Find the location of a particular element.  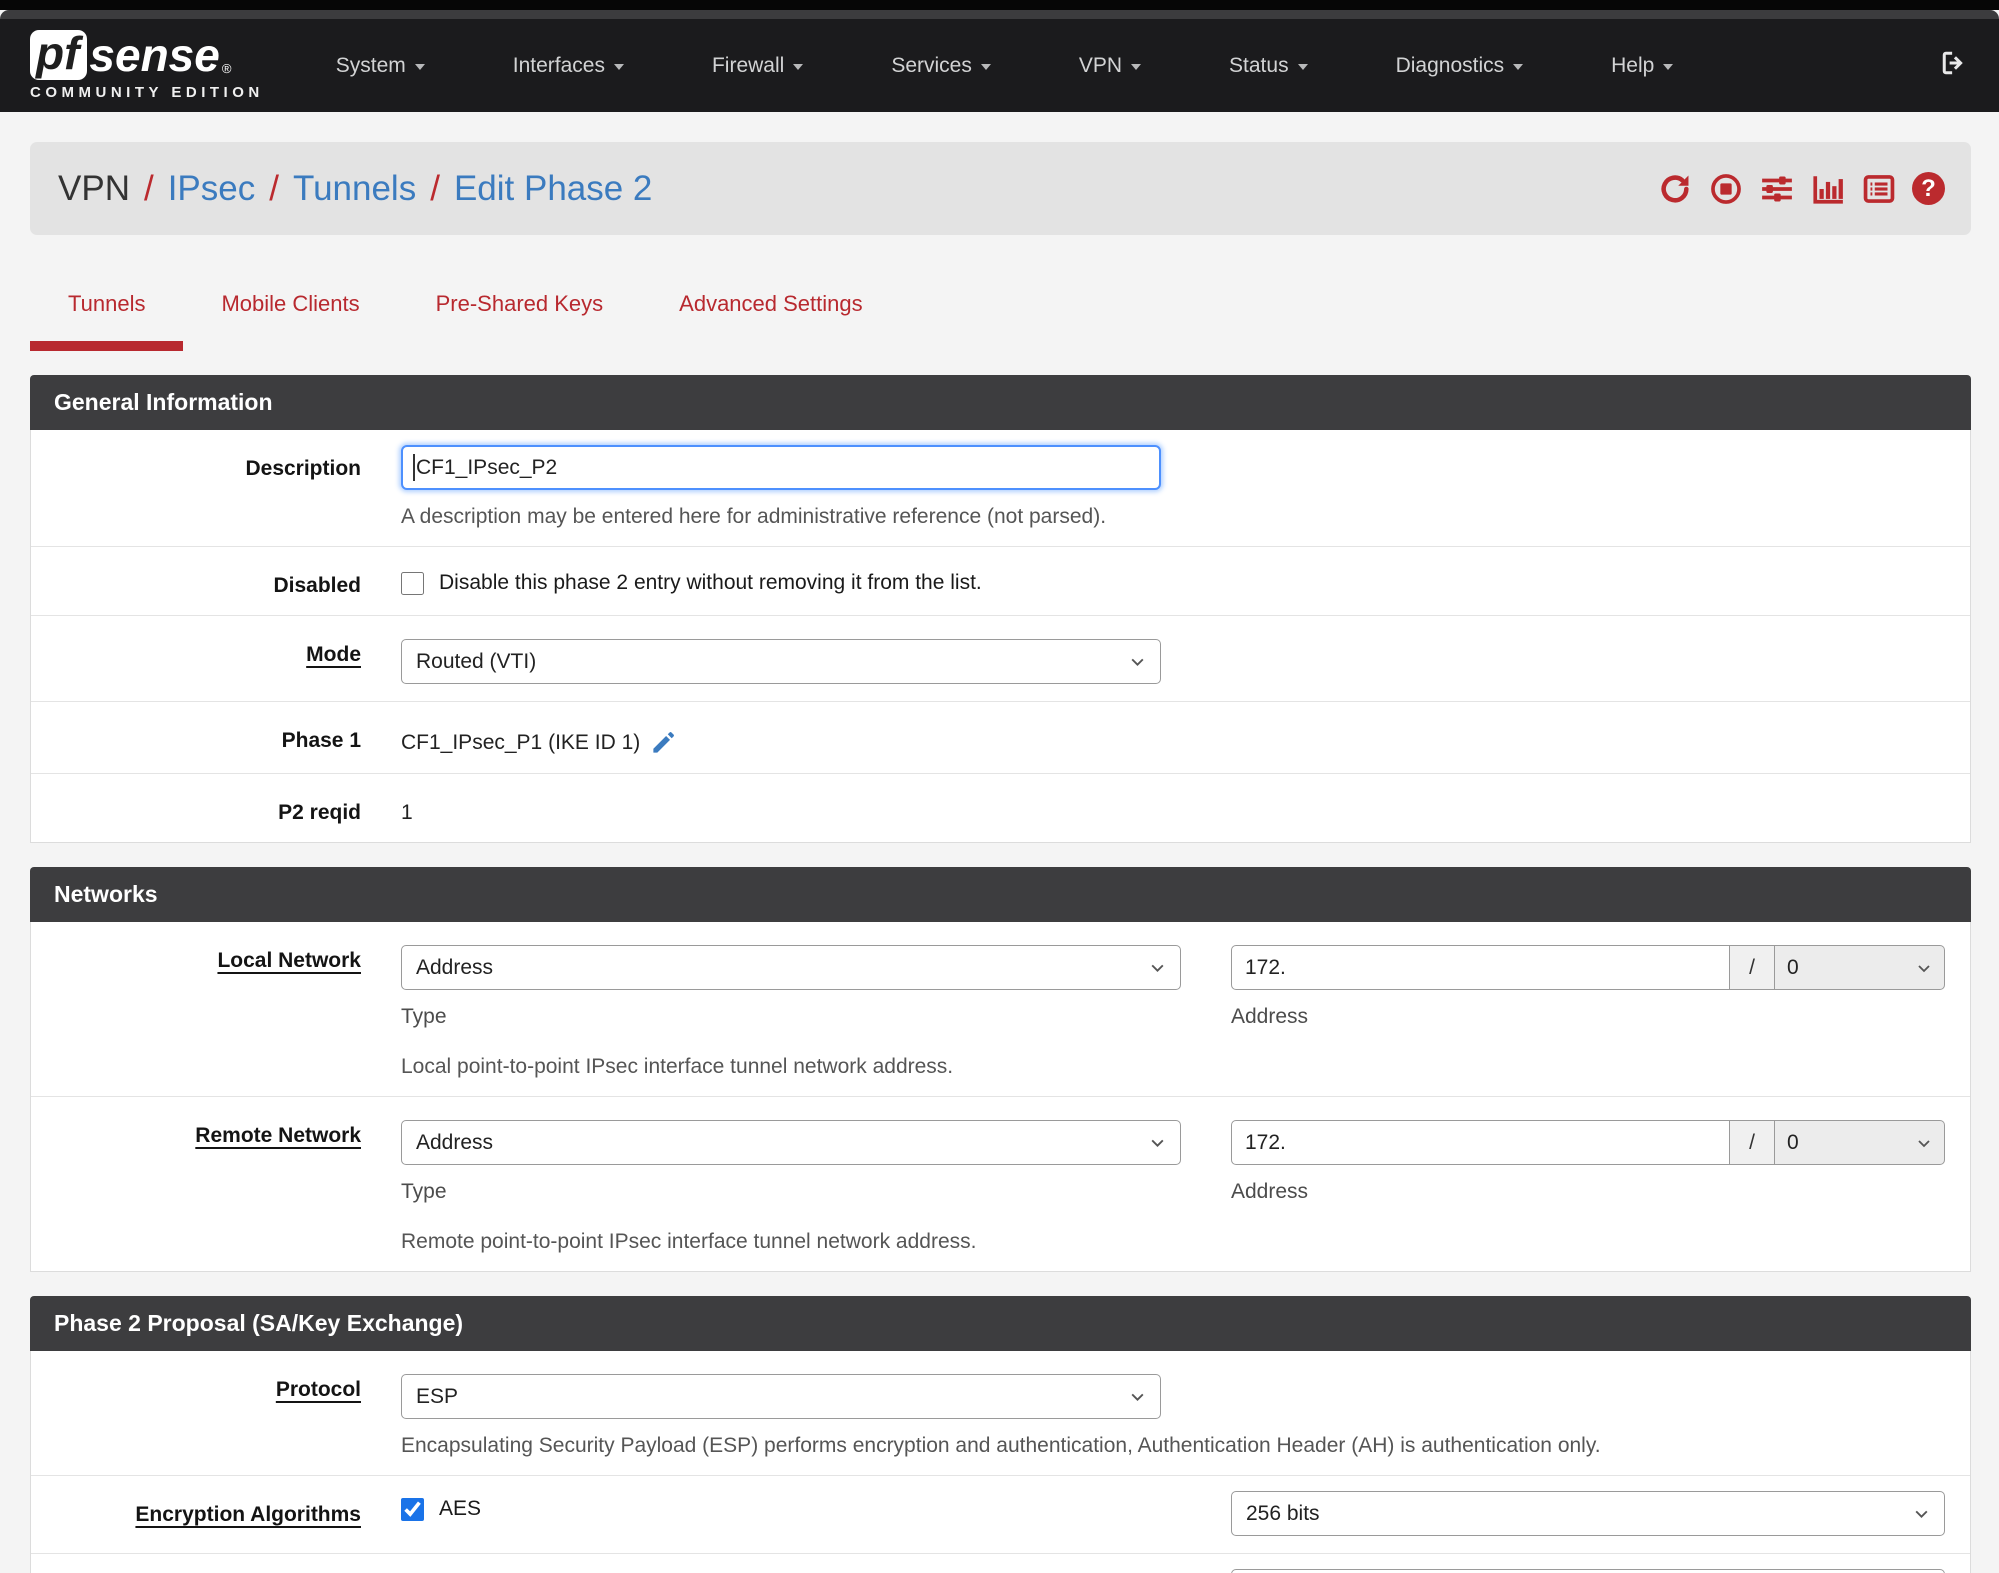

aes-checkbox-label: AES is located at coordinates (460, 1508).